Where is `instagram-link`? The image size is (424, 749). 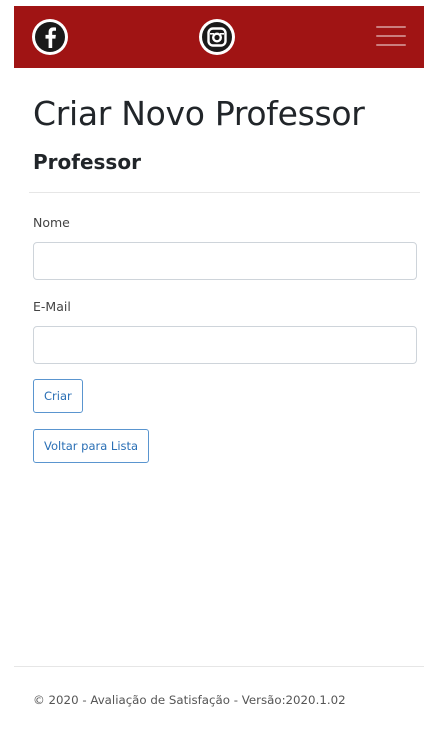 instagram-link is located at coordinates (217, 37).